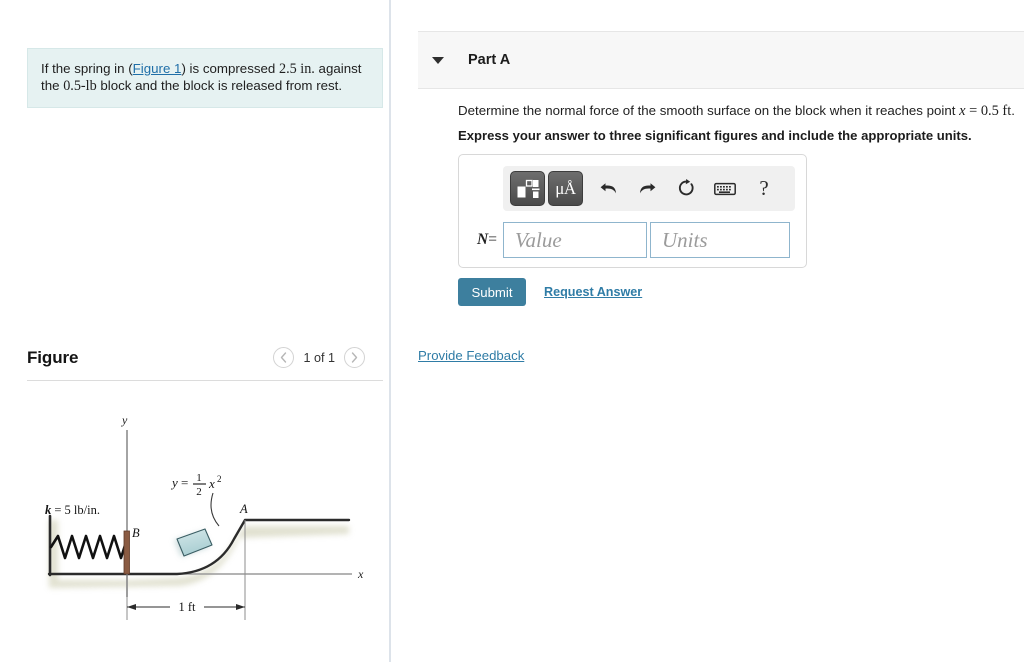  What do you see at coordinates (471, 355) in the screenshot?
I see `provide-feedback-link: Provide Feedback` at bounding box center [471, 355].